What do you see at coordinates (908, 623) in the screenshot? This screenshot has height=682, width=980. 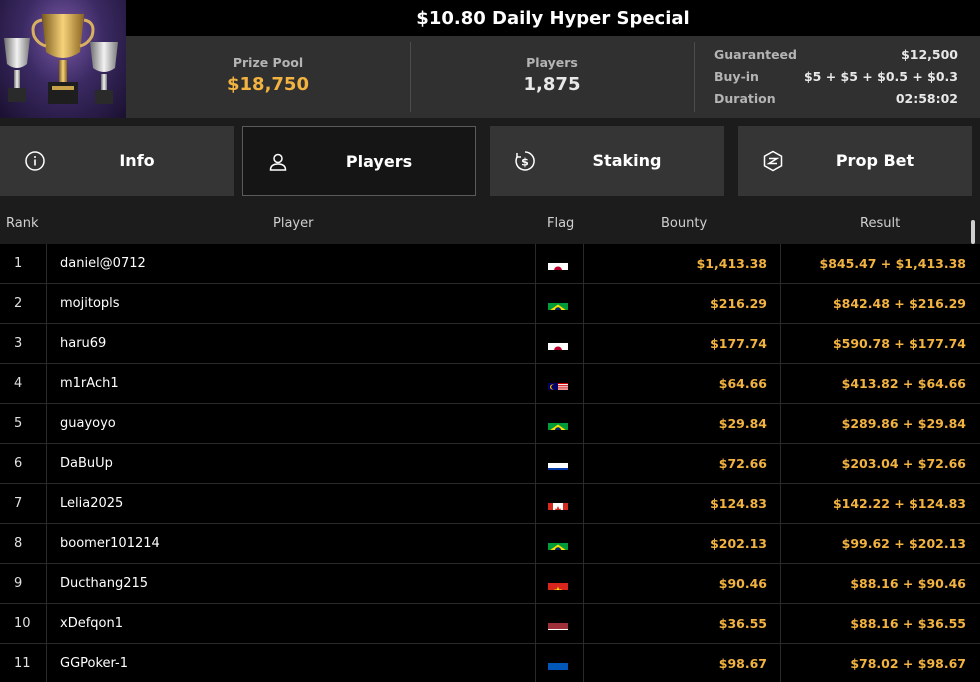 I see `result-cell: $88.16 + $36.55` at bounding box center [908, 623].